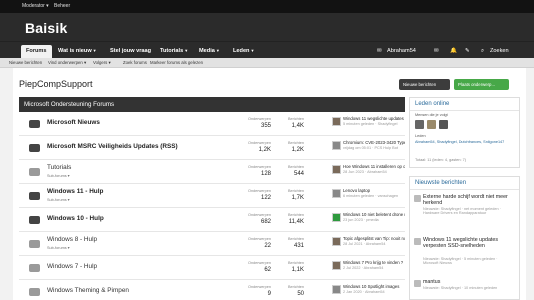 The height and width of the screenshot is (300, 534). Describe the element at coordinates (176, 62) in the screenshot. I see `subnav-mark-read: Markeer forums als gelezen` at that location.